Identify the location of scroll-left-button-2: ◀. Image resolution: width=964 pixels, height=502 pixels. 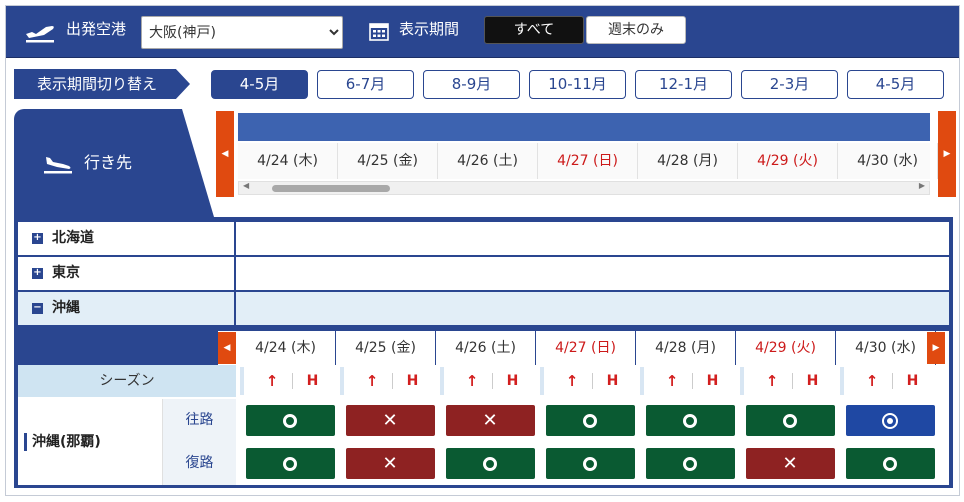
(227, 348).